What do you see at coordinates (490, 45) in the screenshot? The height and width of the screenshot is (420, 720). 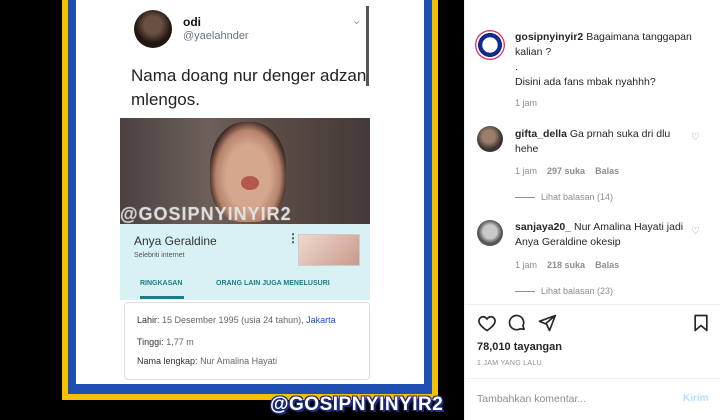 I see `author-avatar` at bounding box center [490, 45].